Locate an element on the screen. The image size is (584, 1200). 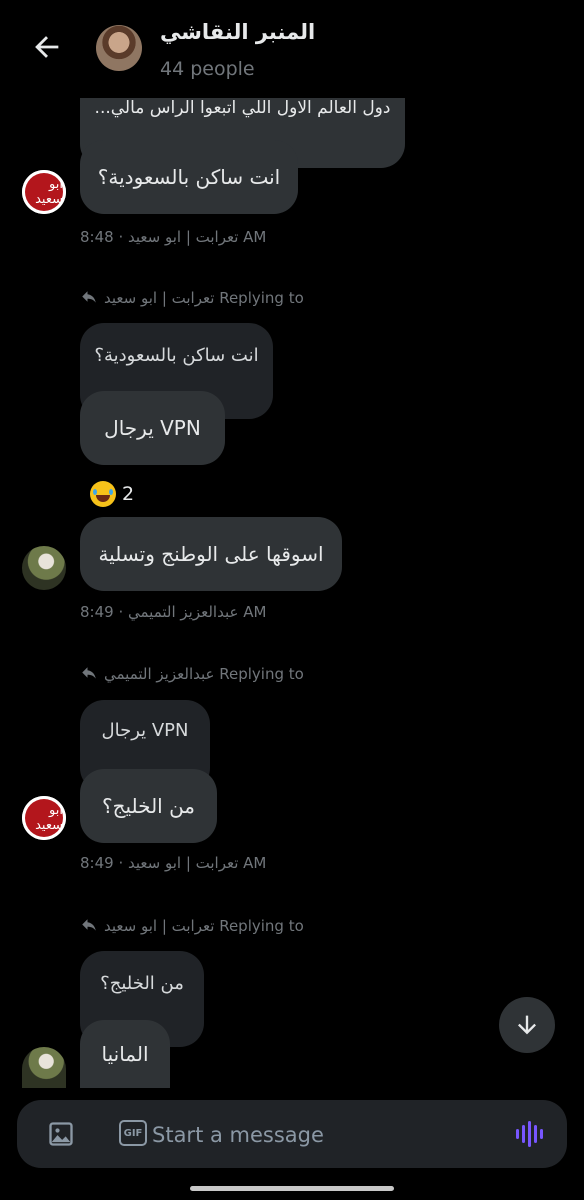
reaction-pill: 2 is located at coordinates (112, 494).